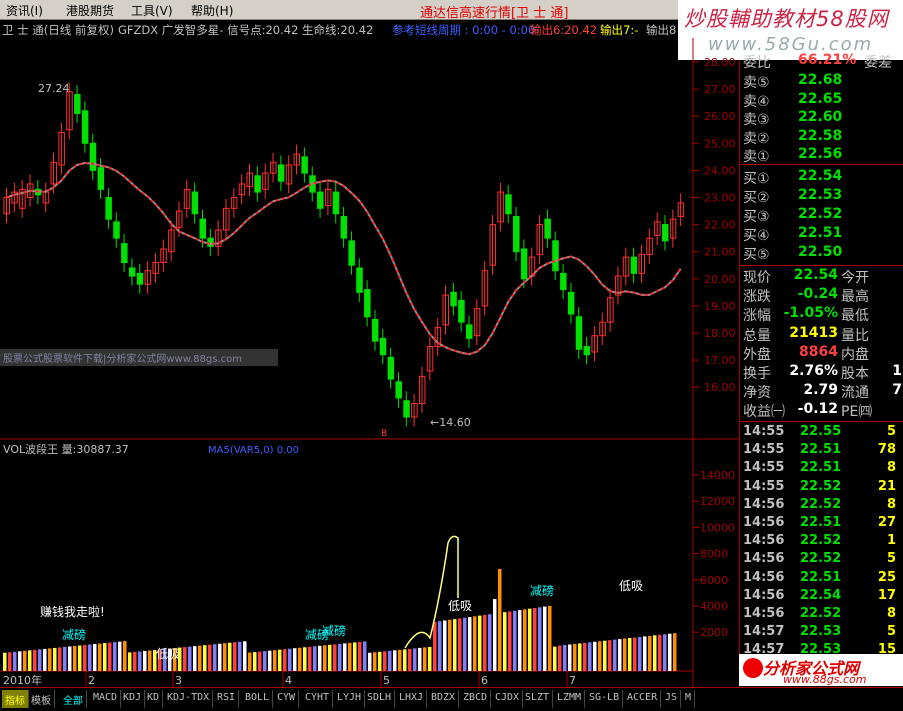 This screenshot has height=711, width=903. Describe the element at coordinates (605, 699) in the screenshot. I see `tab-sg-lb: SG-LB` at that location.